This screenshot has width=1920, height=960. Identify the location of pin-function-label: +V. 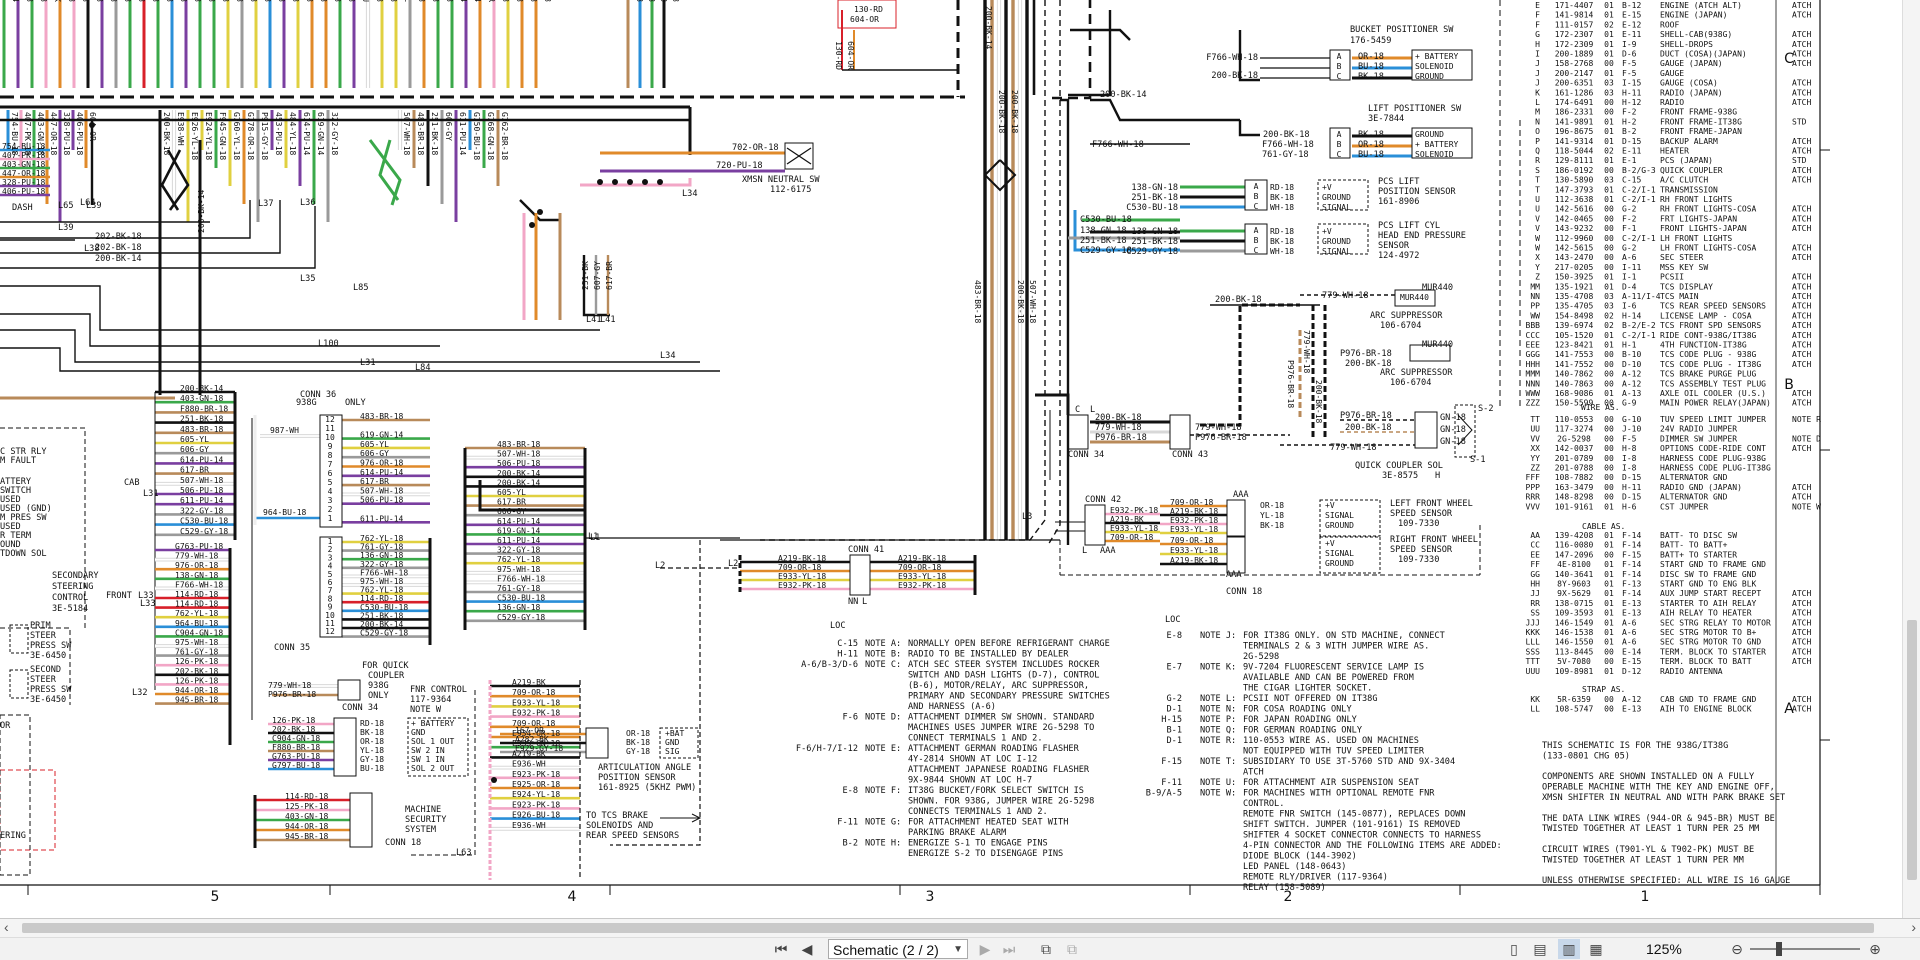
(1330, 505).